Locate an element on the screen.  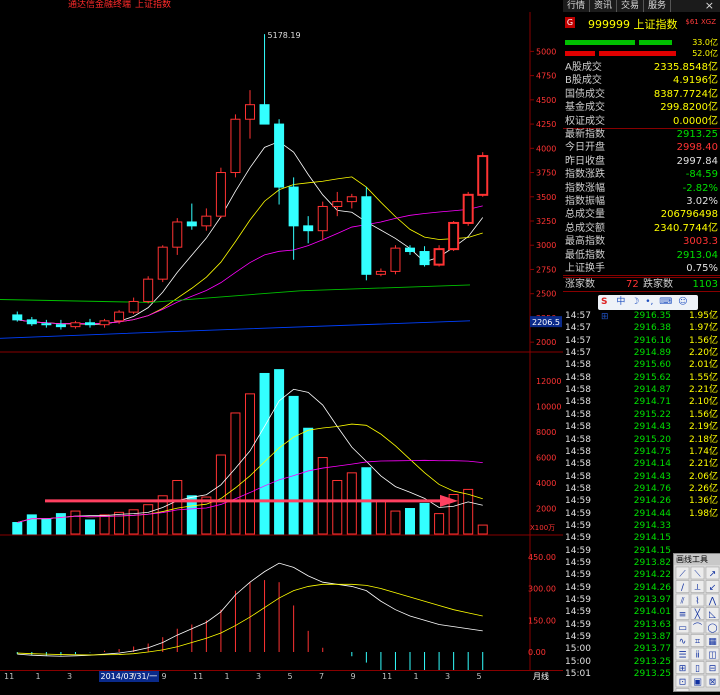
tick-price: 2914.15 is located at coordinates (652, 538).